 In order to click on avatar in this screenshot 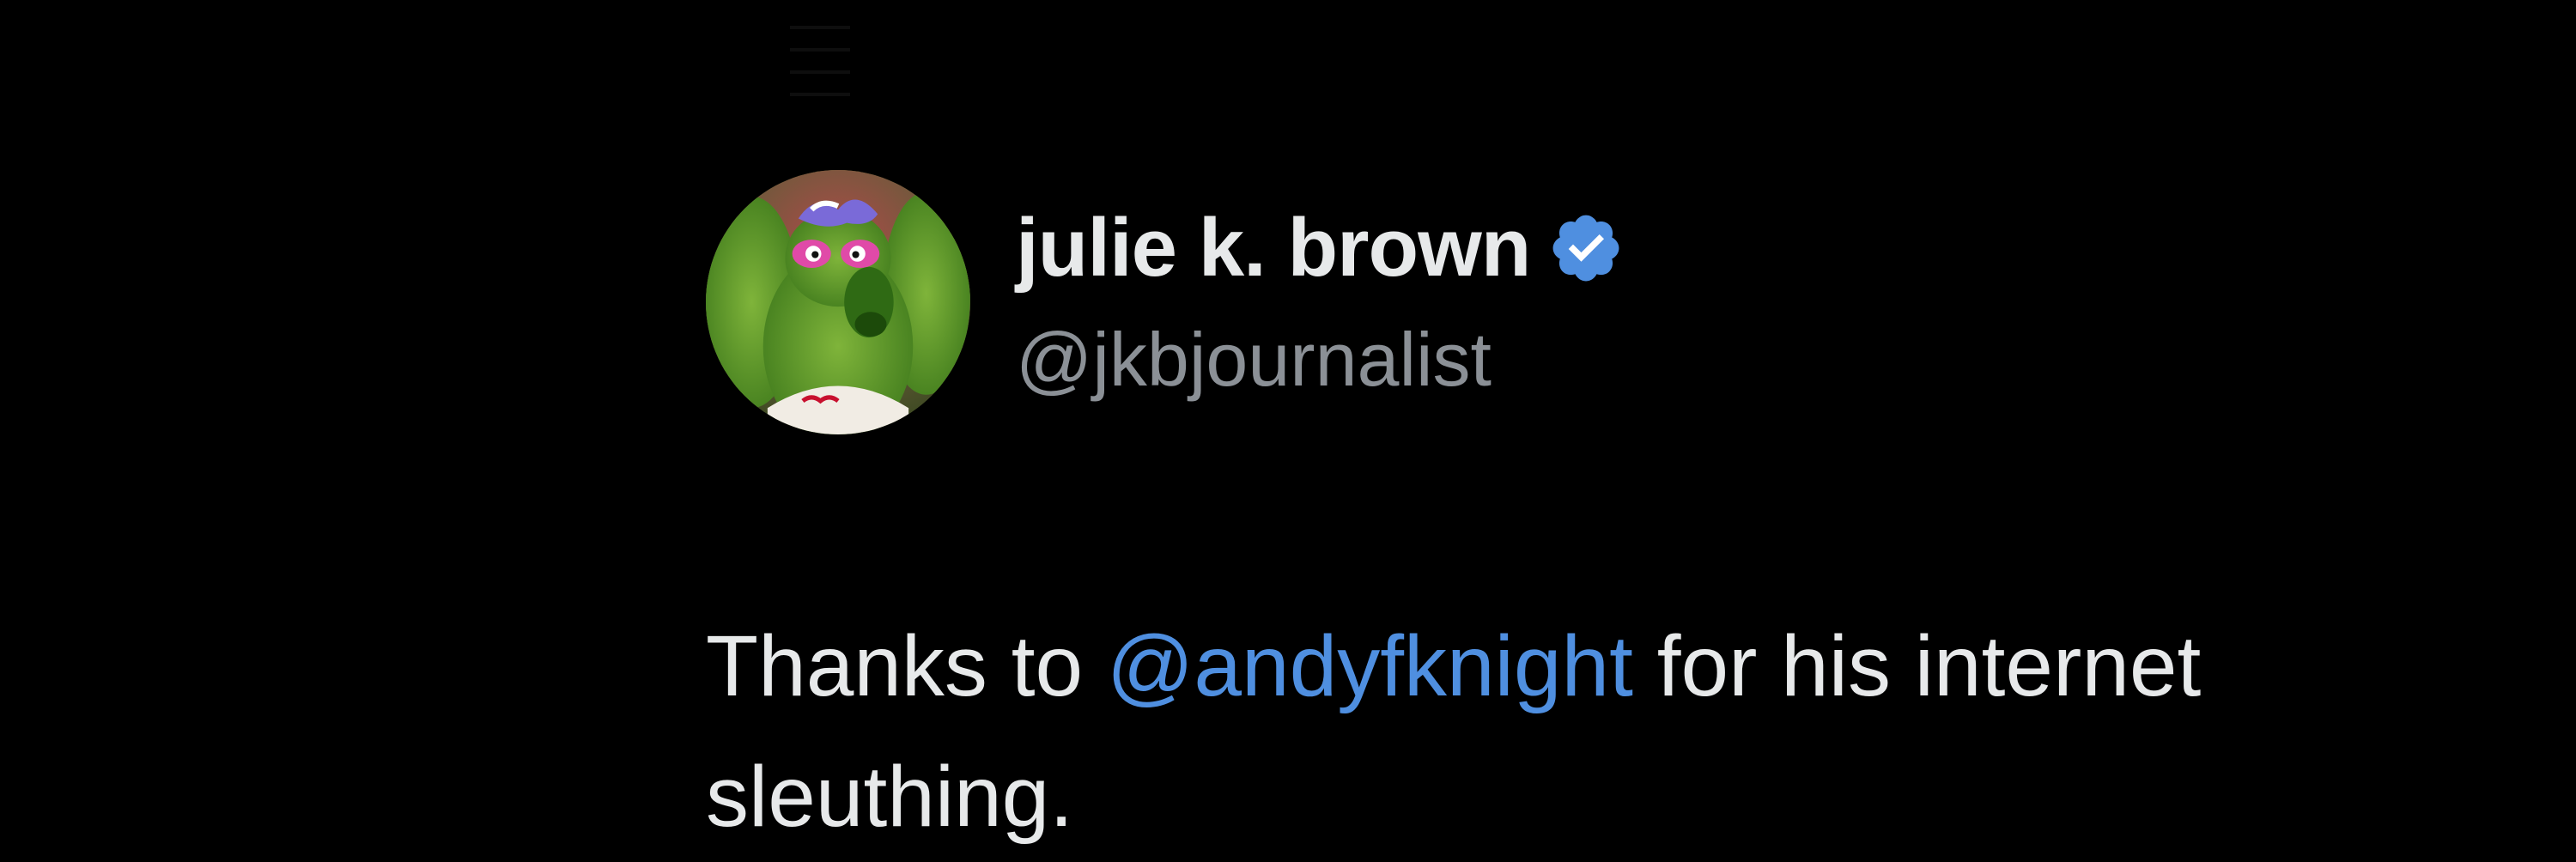, I will do `click(838, 302)`.